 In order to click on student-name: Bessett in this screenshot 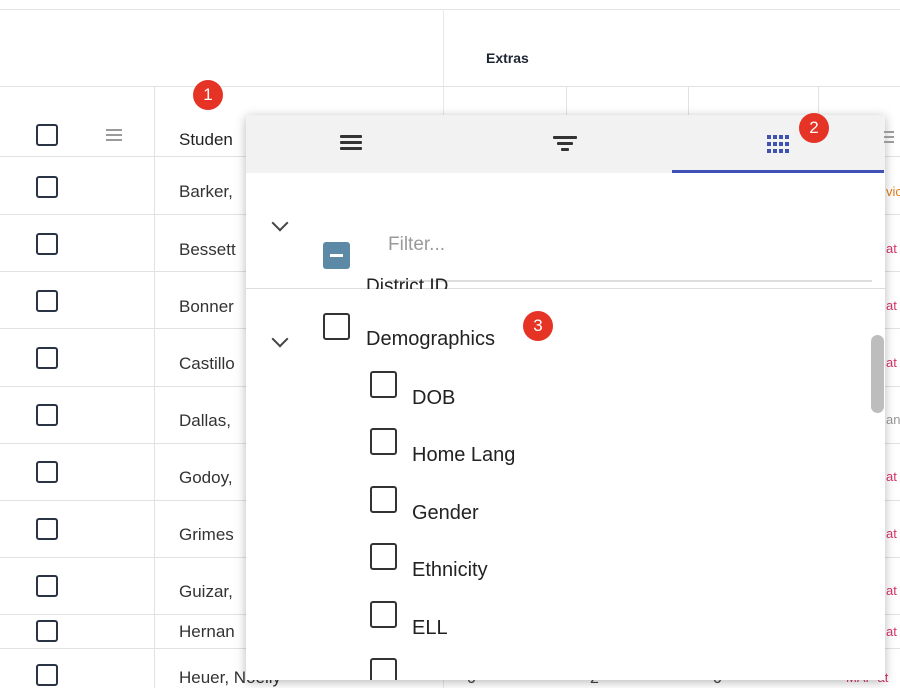, I will do `click(207, 249)`.